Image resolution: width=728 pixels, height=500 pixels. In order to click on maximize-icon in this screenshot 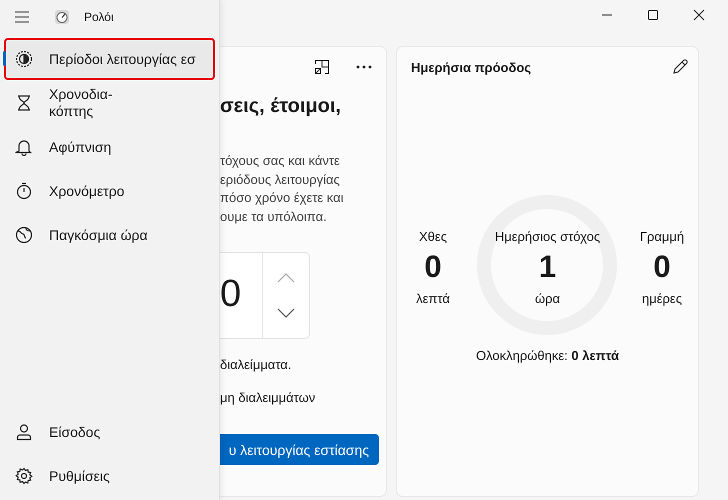, I will do `click(653, 15)`.